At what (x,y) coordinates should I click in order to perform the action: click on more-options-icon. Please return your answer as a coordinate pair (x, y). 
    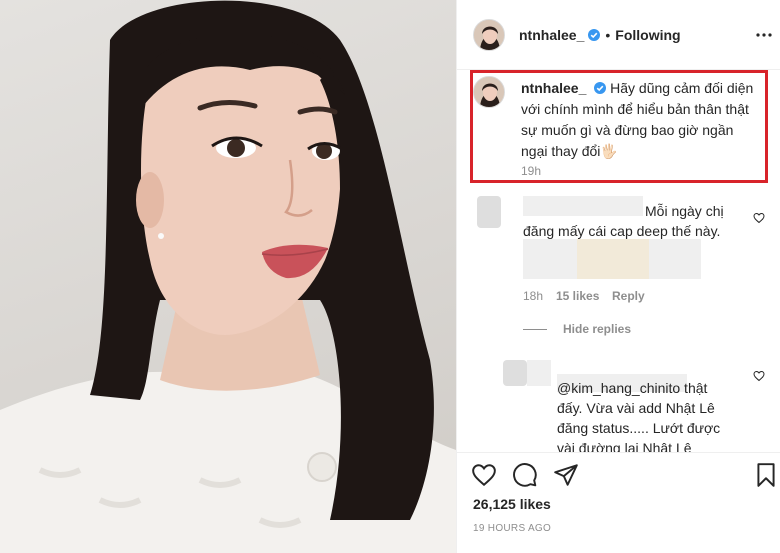
    Looking at the image, I should click on (764, 35).